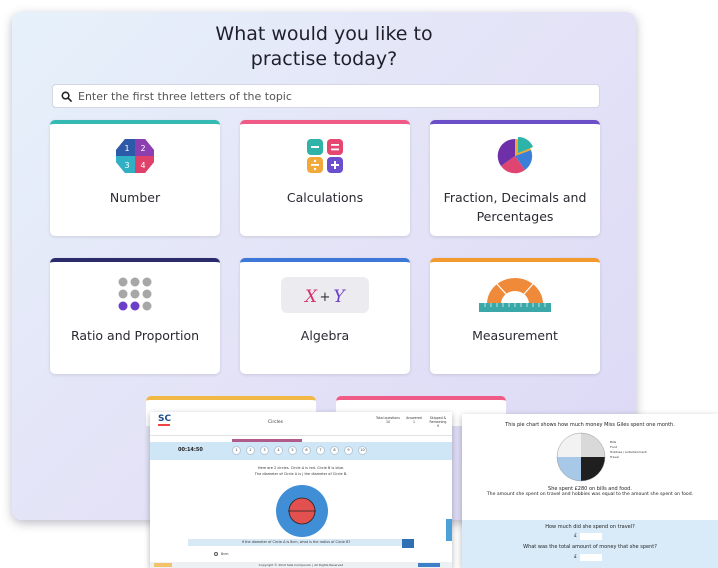 The height and width of the screenshot is (568, 718). Describe the element at coordinates (338, 96) in the screenshot. I see `search-input` at that location.